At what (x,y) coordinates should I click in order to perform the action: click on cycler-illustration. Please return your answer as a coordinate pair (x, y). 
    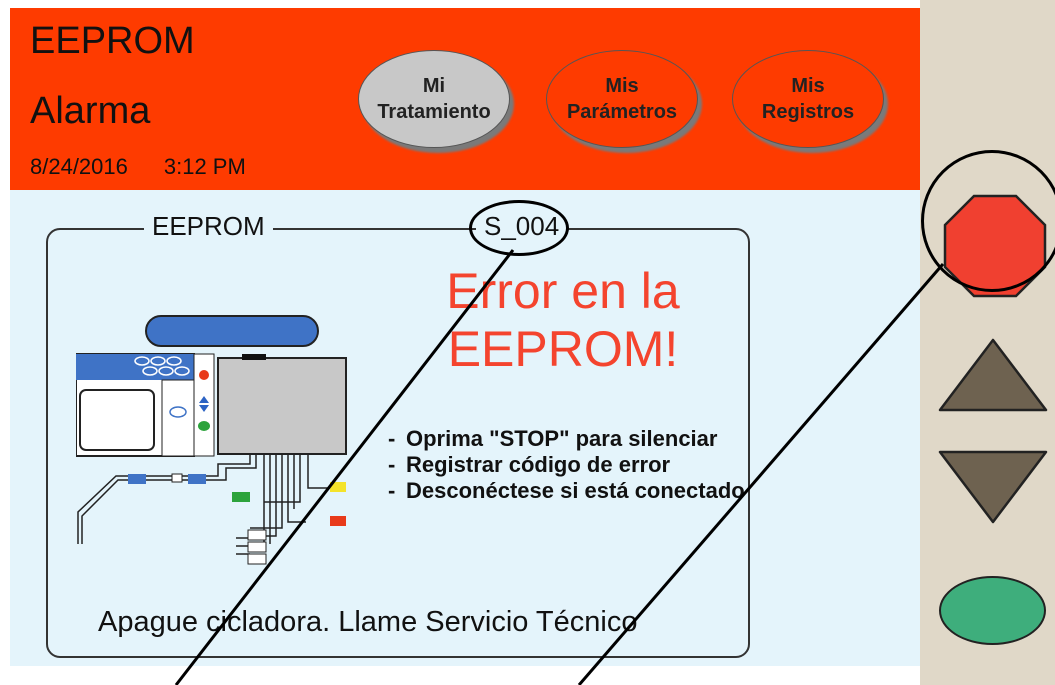
    Looking at the image, I should click on (211, 440).